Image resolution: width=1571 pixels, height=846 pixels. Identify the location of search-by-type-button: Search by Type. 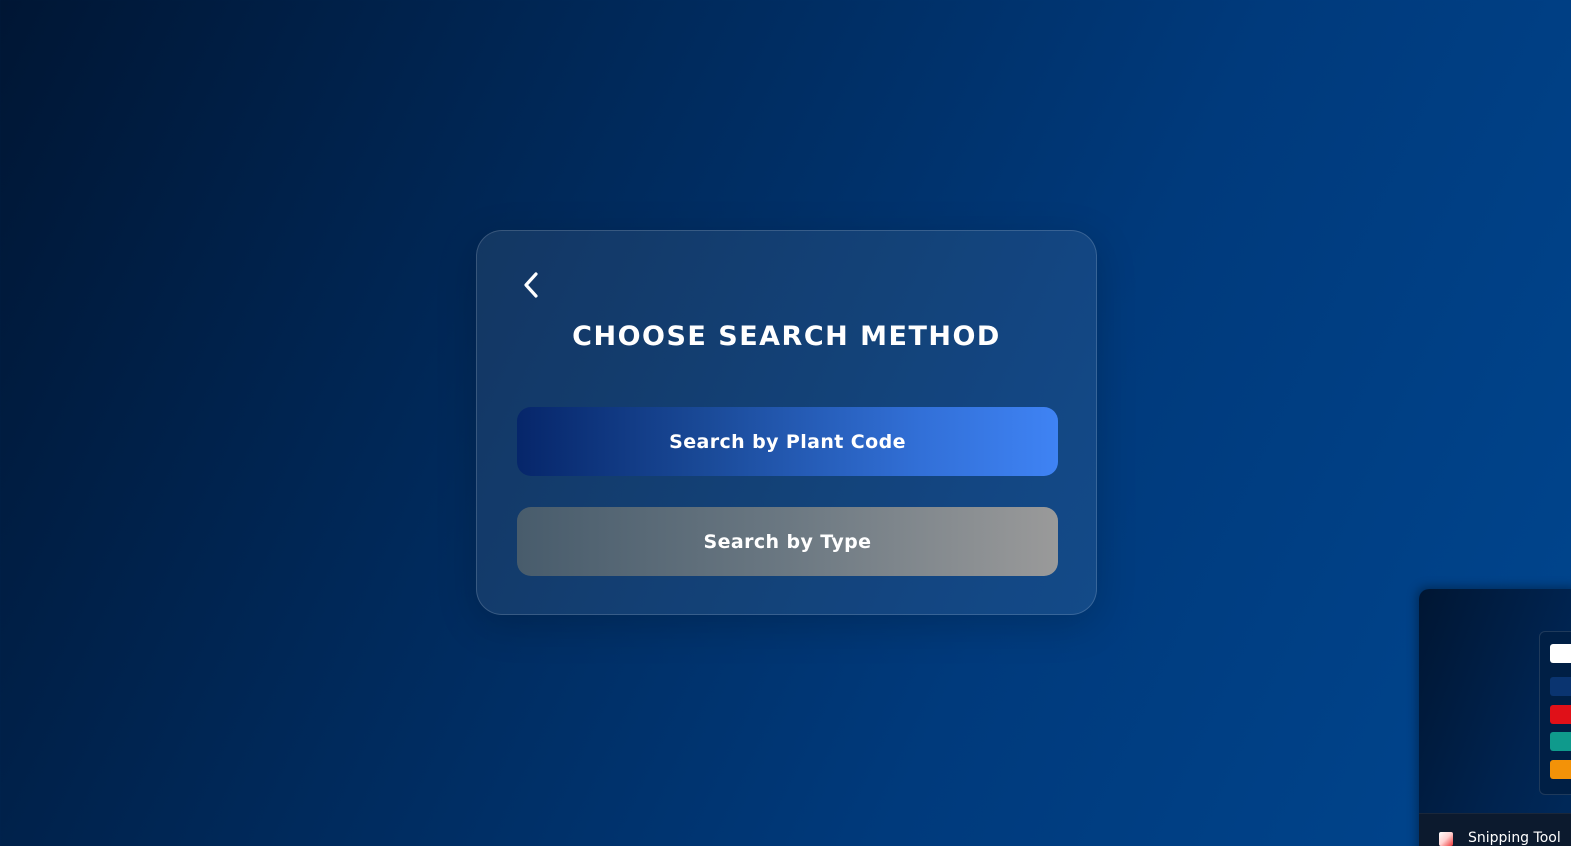
(787, 541).